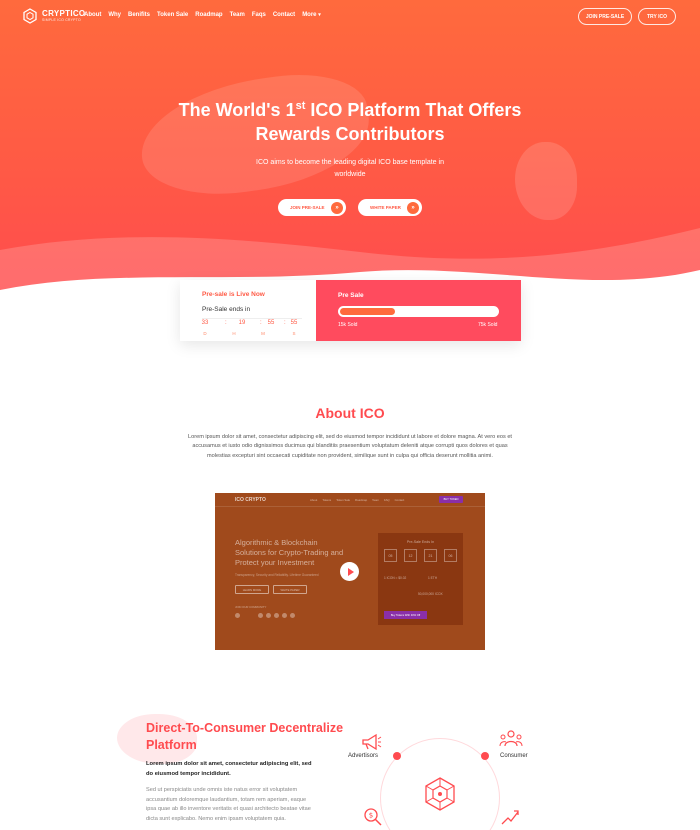 The width and height of the screenshot is (700, 830). I want to click on nav-about: About, so click(92, 15).